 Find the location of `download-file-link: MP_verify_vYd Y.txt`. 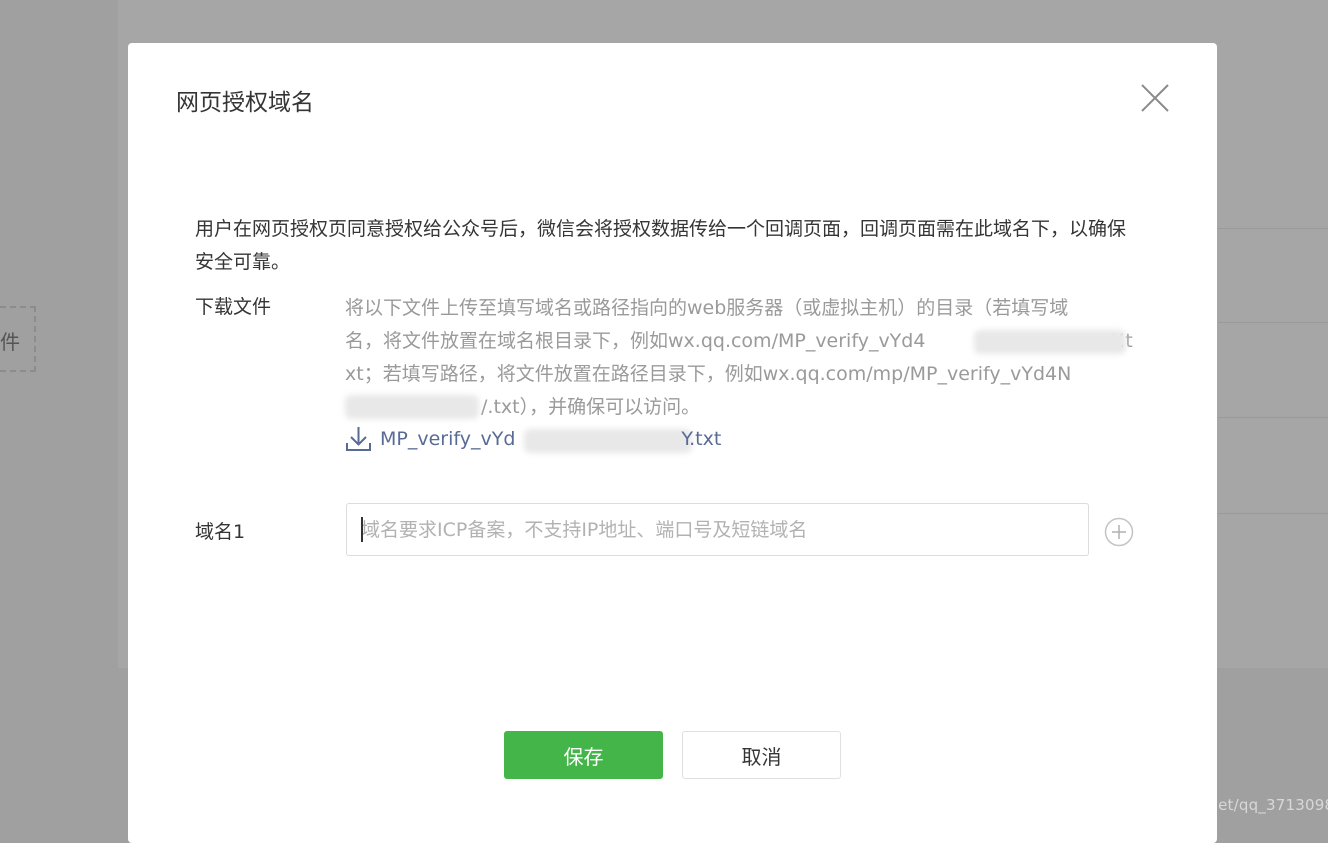

download-file-link: MP_verify_vYd Y.txt is located at coordinates (533, 439).